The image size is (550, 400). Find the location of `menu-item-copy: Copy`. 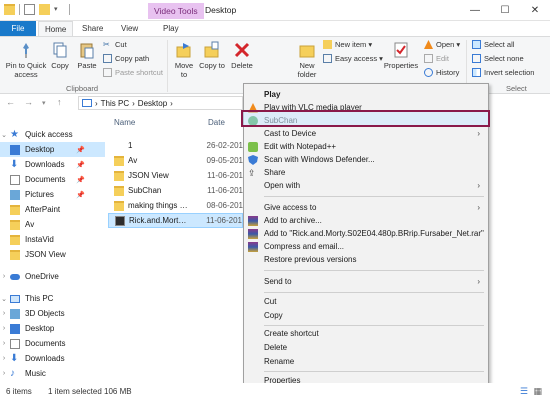

menu-item-copy: Copy is located at coordinates (366, 315).